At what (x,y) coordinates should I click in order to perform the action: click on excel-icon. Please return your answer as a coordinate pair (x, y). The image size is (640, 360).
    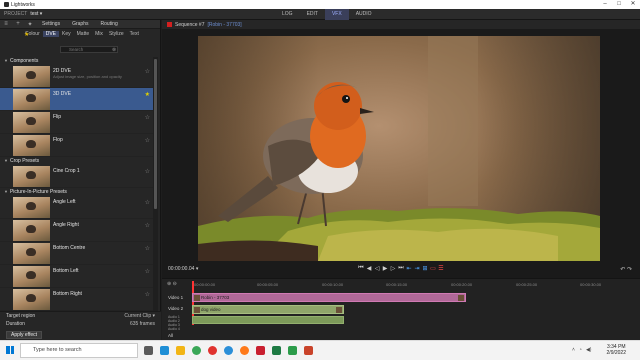
    Looking at the image, I should click on (276, 350).